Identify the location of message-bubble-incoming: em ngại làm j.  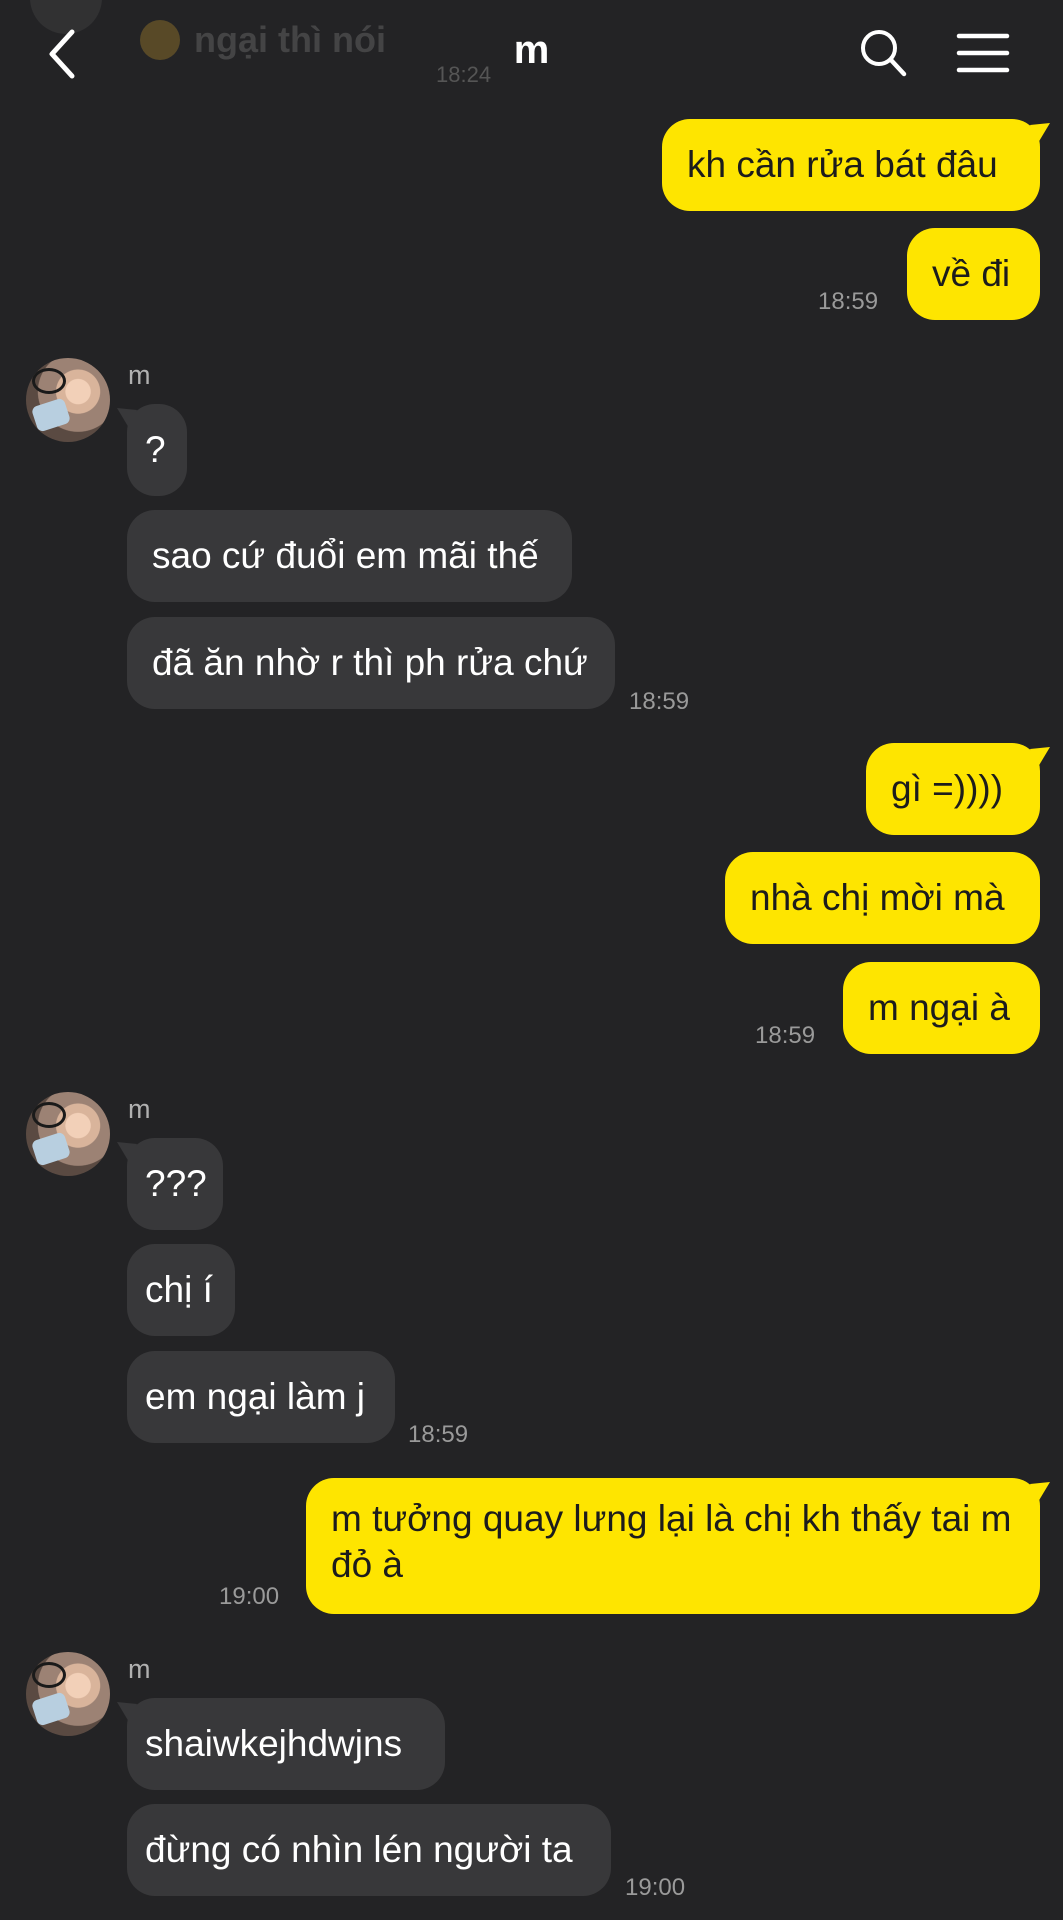
(261, 1397).